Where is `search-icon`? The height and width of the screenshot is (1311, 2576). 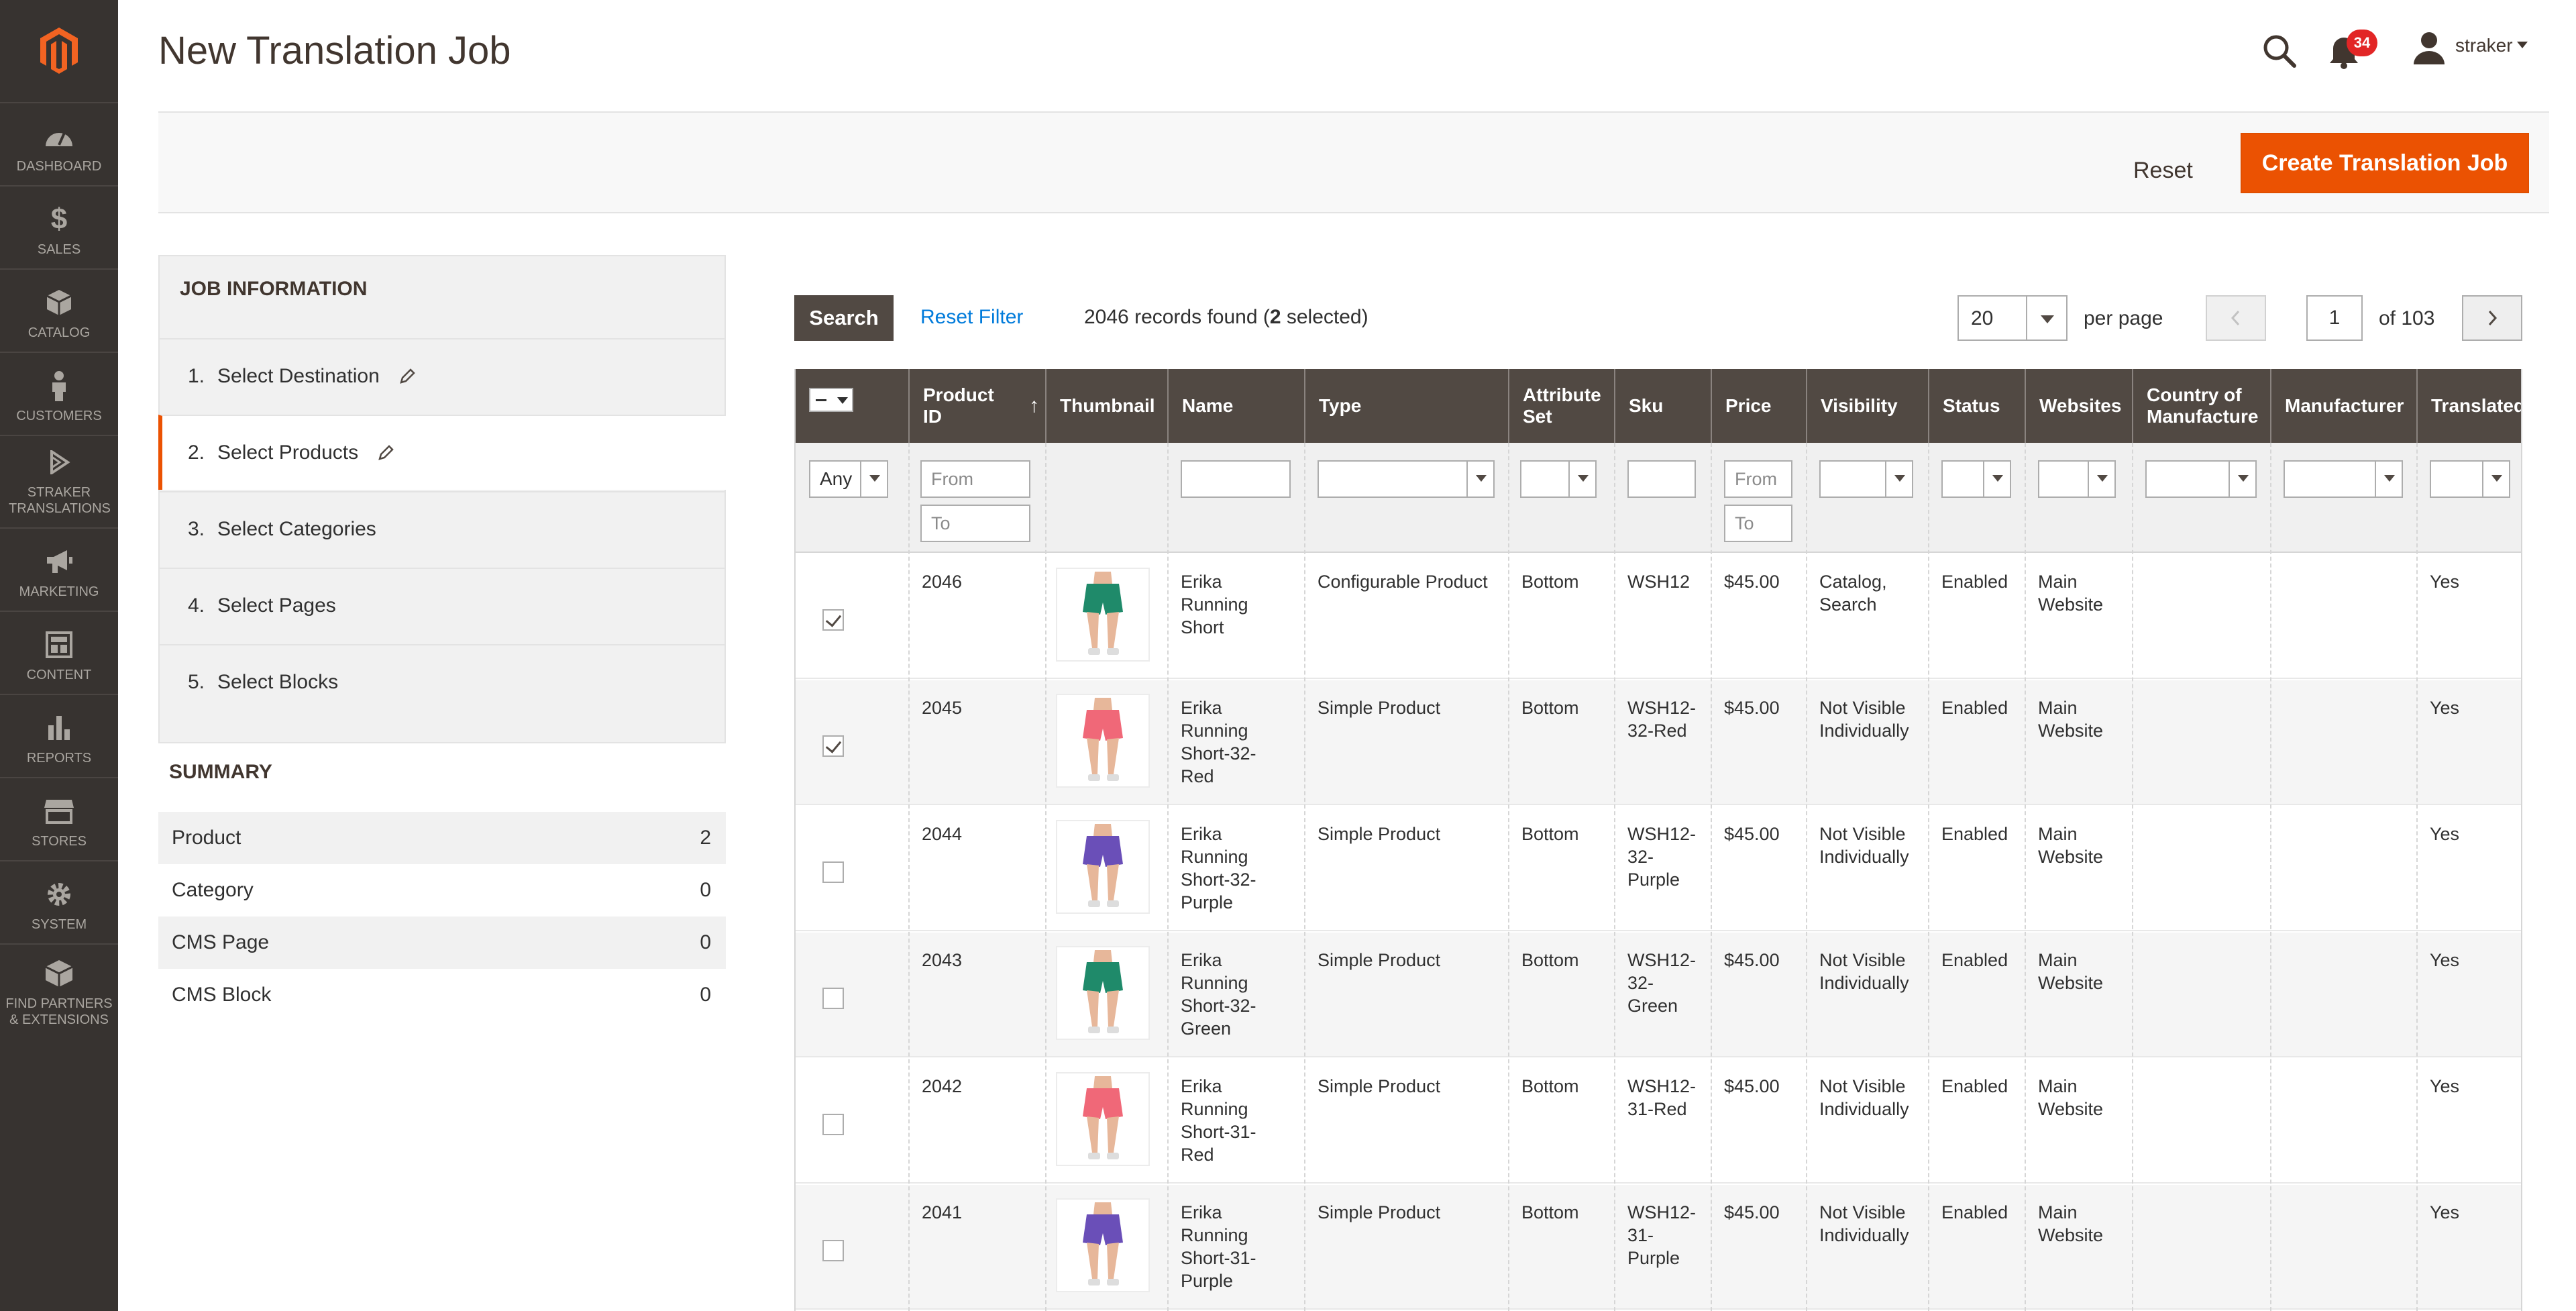 search-icon is located at coordinates (2279, 51).